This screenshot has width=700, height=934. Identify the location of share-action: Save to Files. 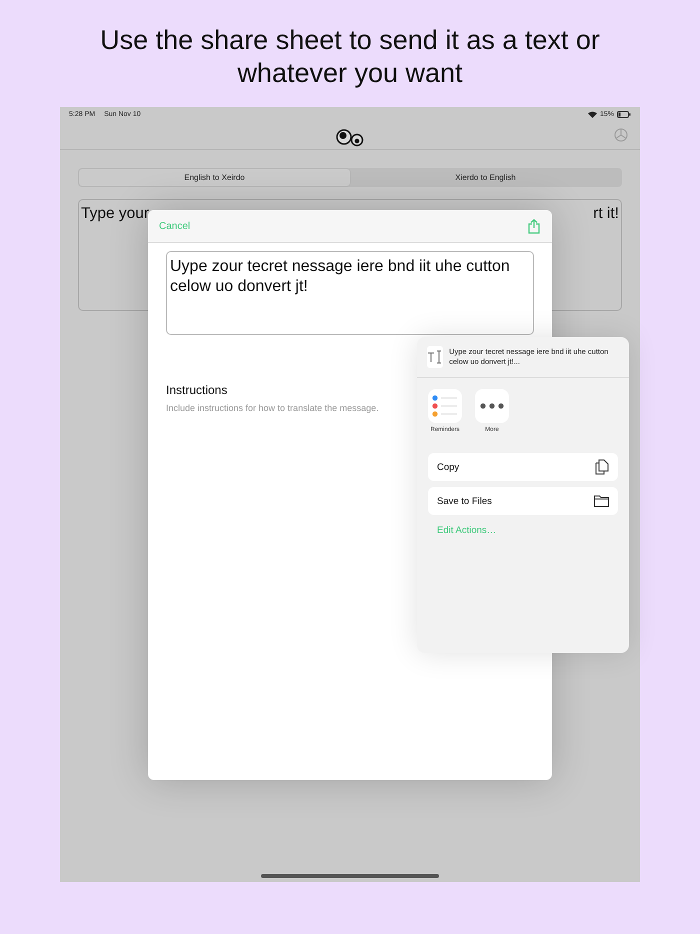
(523, 501).